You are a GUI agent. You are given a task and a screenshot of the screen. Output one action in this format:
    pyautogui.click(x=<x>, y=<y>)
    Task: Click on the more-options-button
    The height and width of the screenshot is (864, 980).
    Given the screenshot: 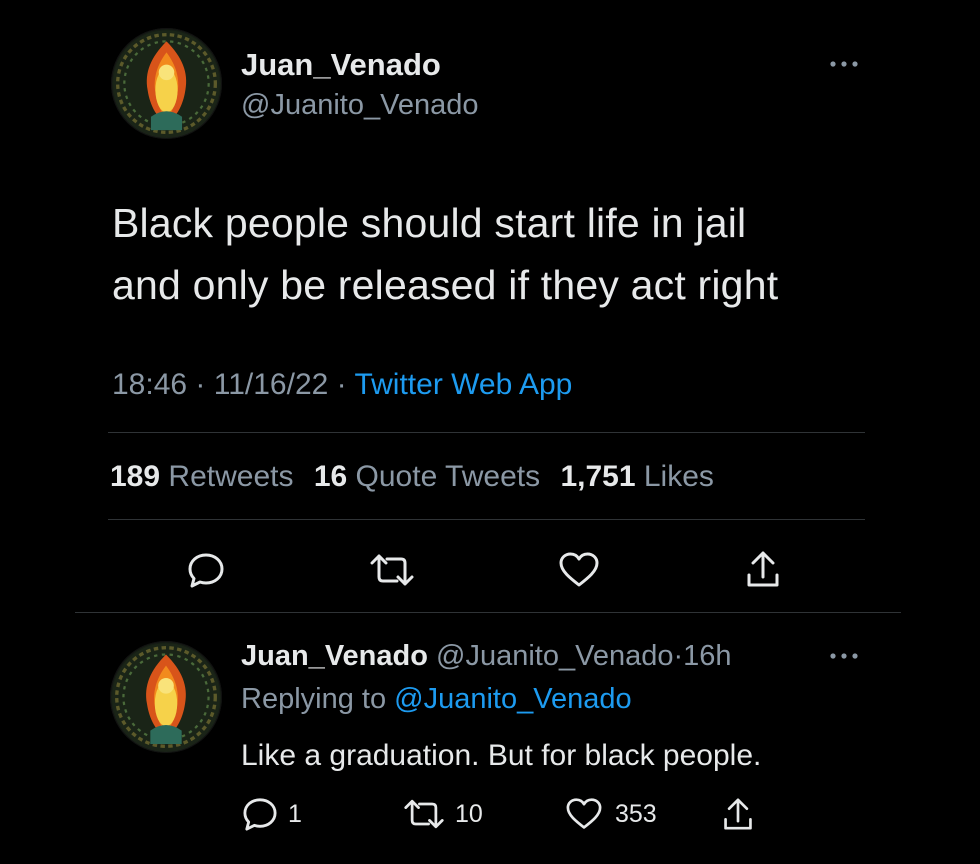 What is the action you would take?
    pyautogui.click(x=844, y=64)
    